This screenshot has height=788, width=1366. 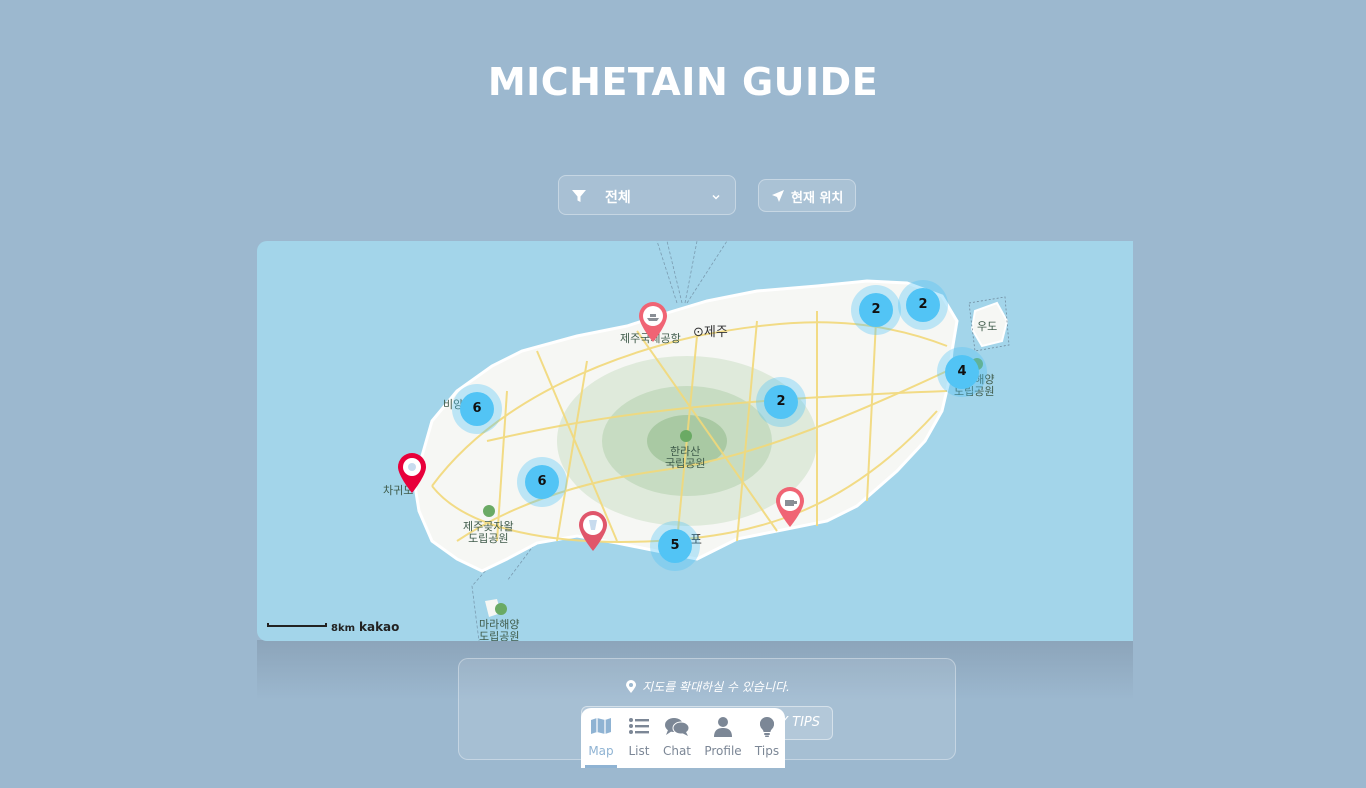 I want to click on tab-label: Profile, so click(x=723, y=751).